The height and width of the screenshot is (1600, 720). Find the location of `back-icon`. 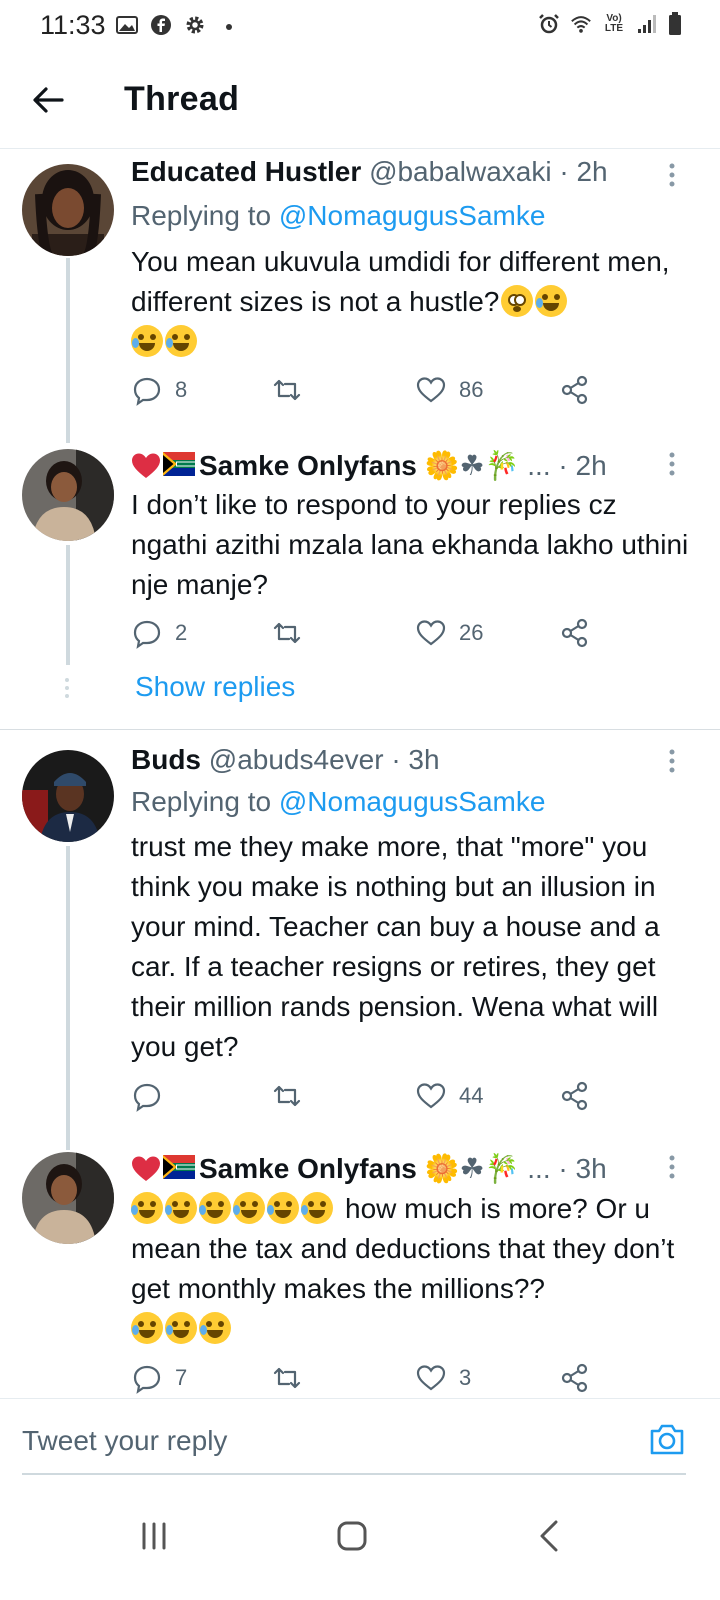

back-icon is located at coordinates (550, 1536).